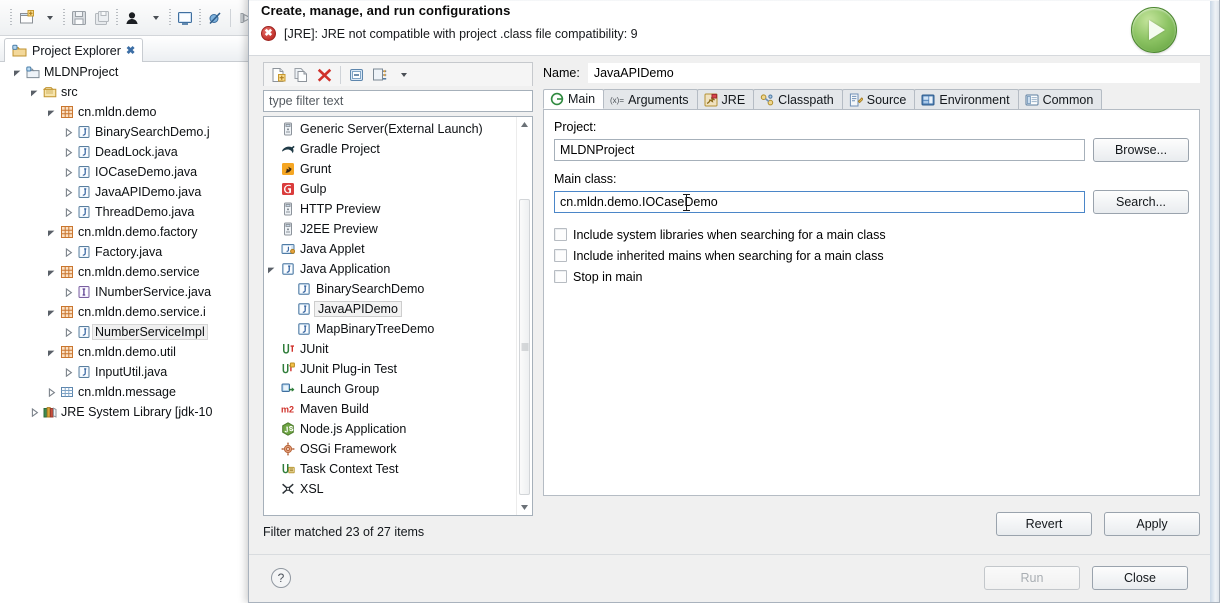 This screenshot has width=1220, height=603. Describe the element at coordinates (123, 392) in the screenshot. I see `tree-row: cn.mldn.message` at that location.